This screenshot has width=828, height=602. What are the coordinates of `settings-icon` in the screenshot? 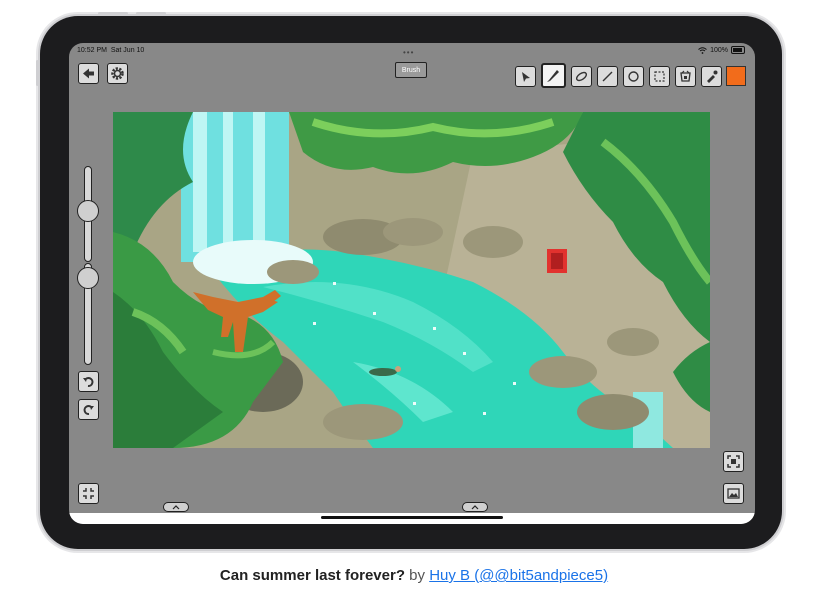 It's located at (117, 73).